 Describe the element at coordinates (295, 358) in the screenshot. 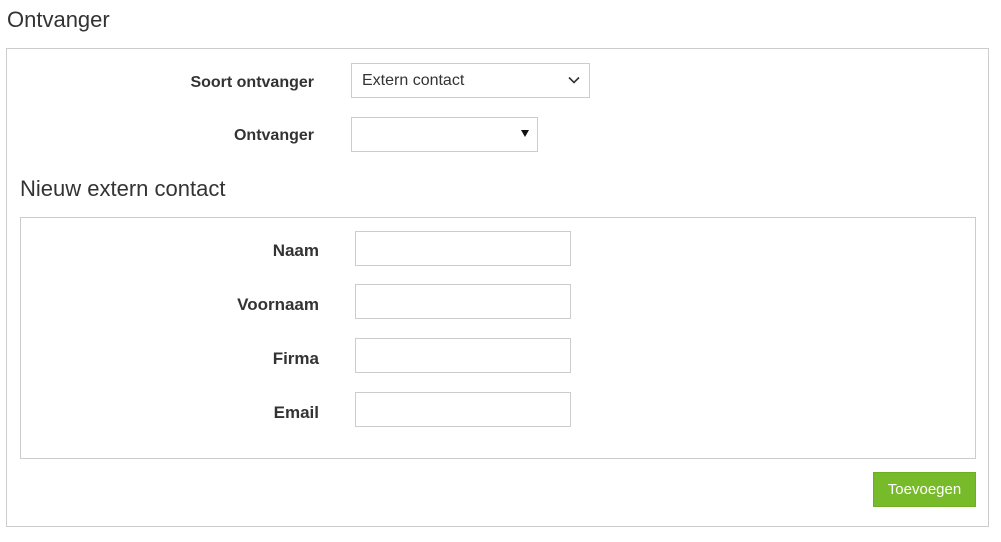

I see `company-label: Firma` at that location.